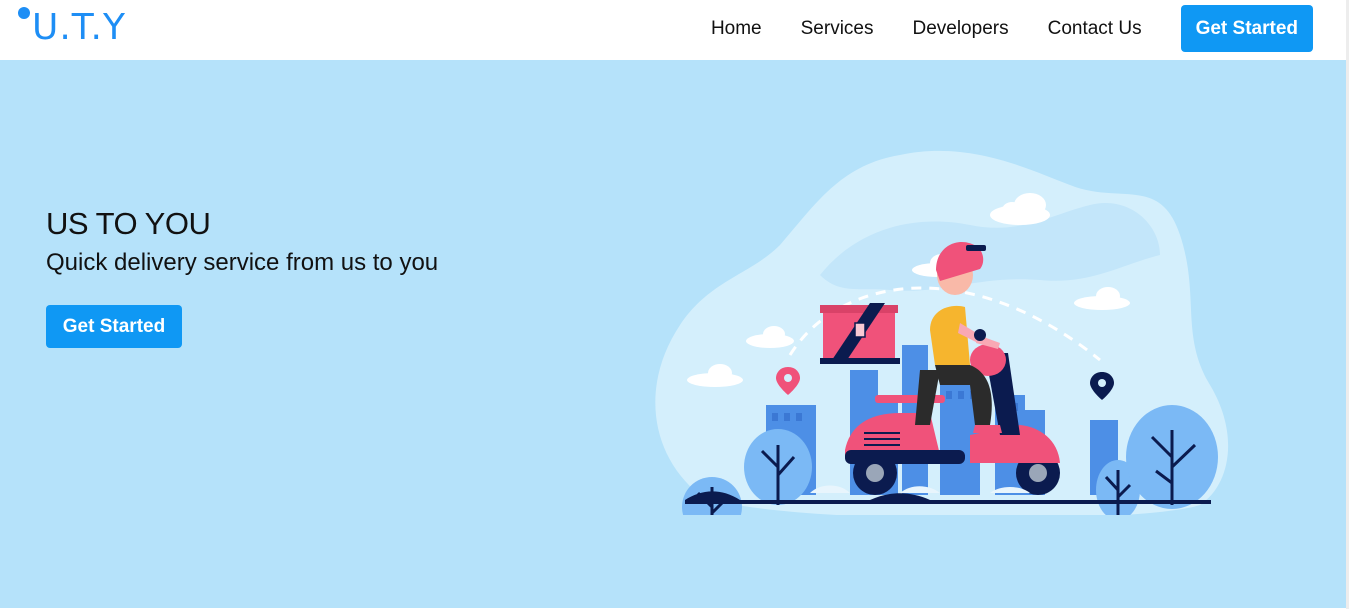 The height and width of the screenshot is (609, 1349). I want to click on nav-link-home: Home, so click(736, 29).